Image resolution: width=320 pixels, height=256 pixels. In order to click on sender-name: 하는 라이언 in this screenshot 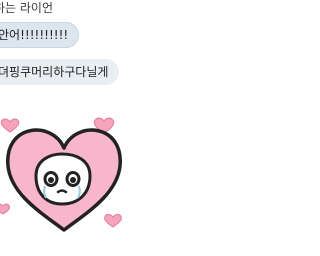, I will do `click(27, 8)`.